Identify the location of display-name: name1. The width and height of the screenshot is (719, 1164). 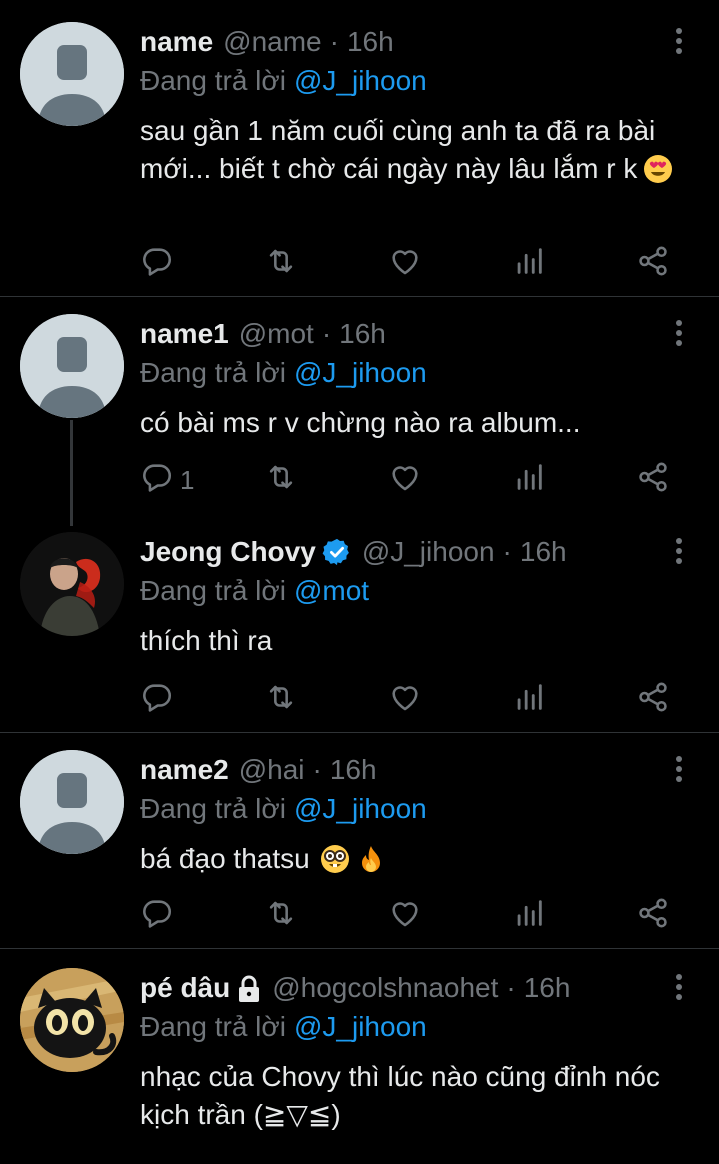
(184, 334).